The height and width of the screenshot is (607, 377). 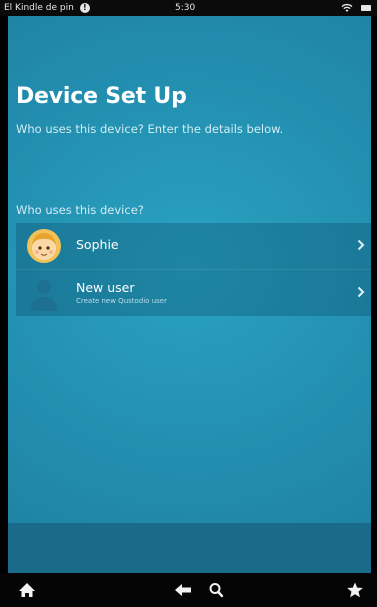 I want to click on footer-band, so click(x=189, y=548).